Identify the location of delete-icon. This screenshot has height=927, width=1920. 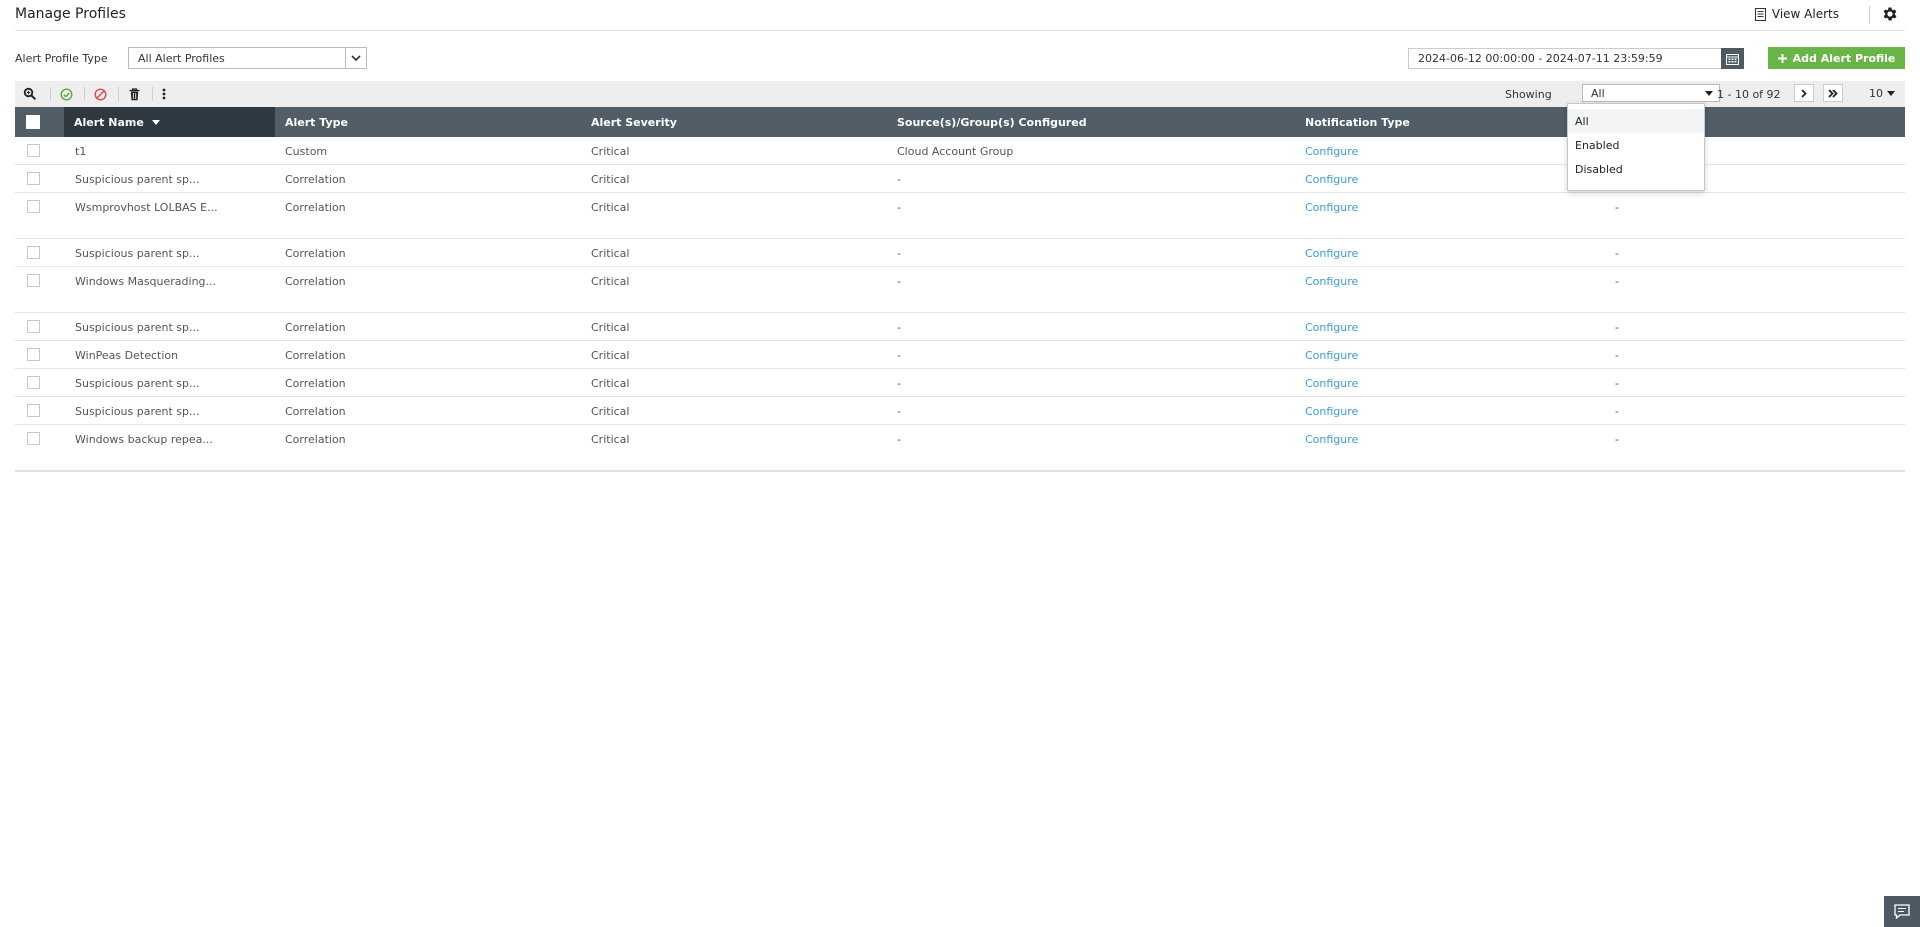
(134, 94).